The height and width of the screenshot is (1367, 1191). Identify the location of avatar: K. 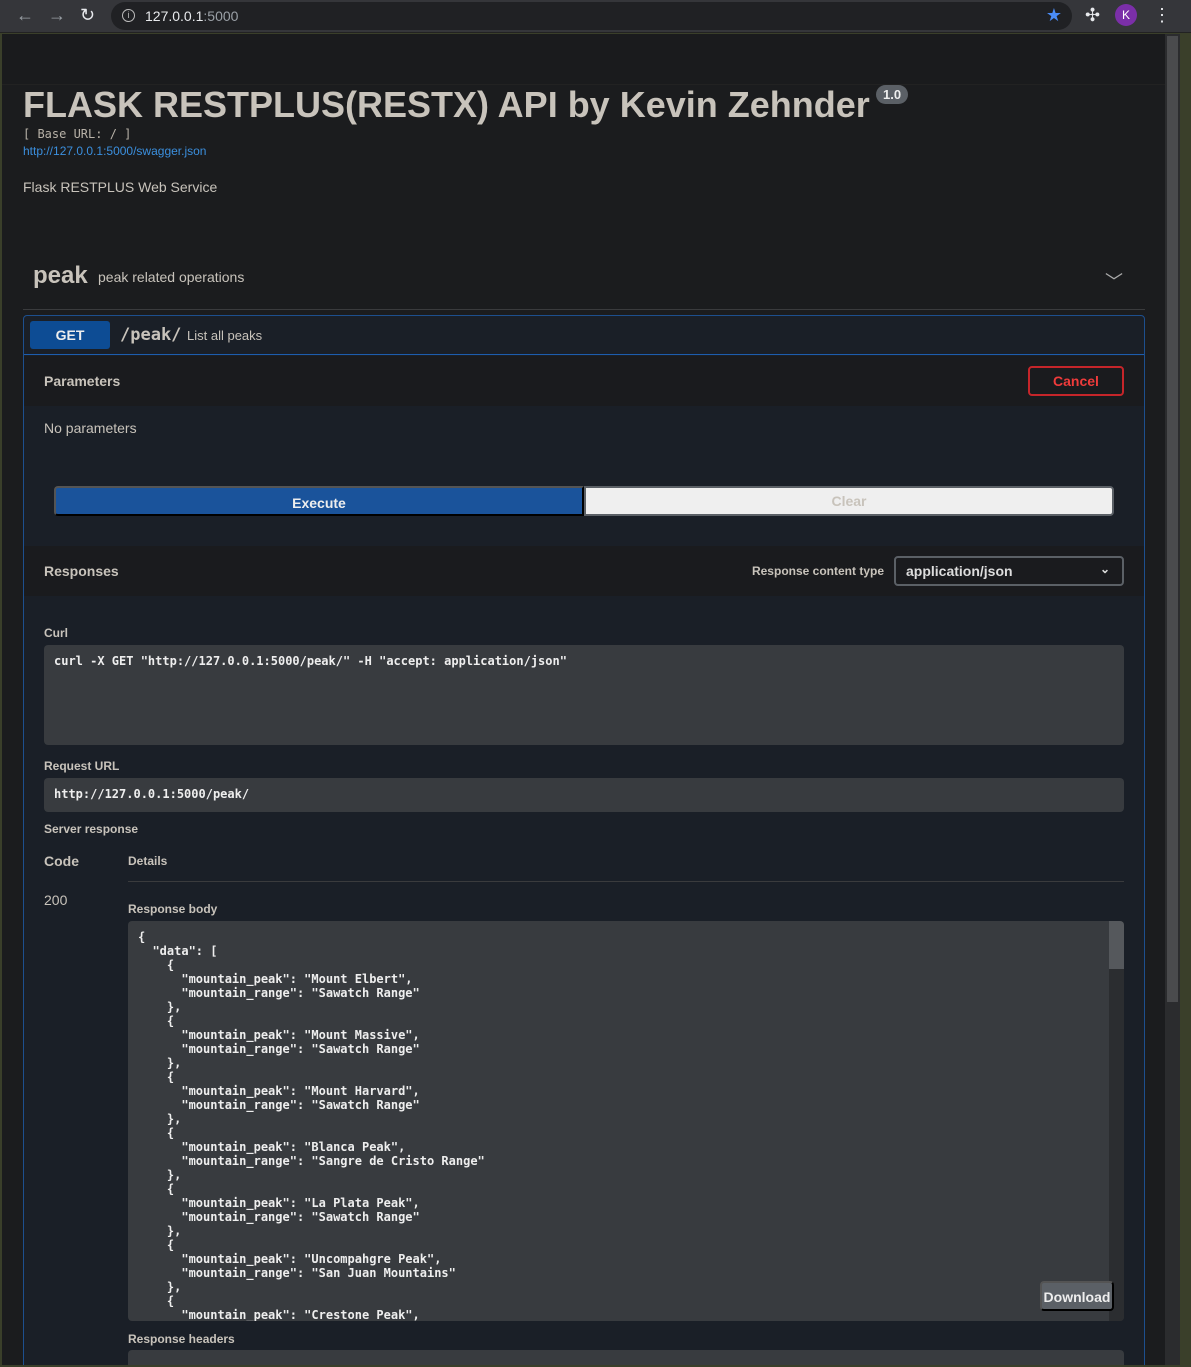
(1126, 15).